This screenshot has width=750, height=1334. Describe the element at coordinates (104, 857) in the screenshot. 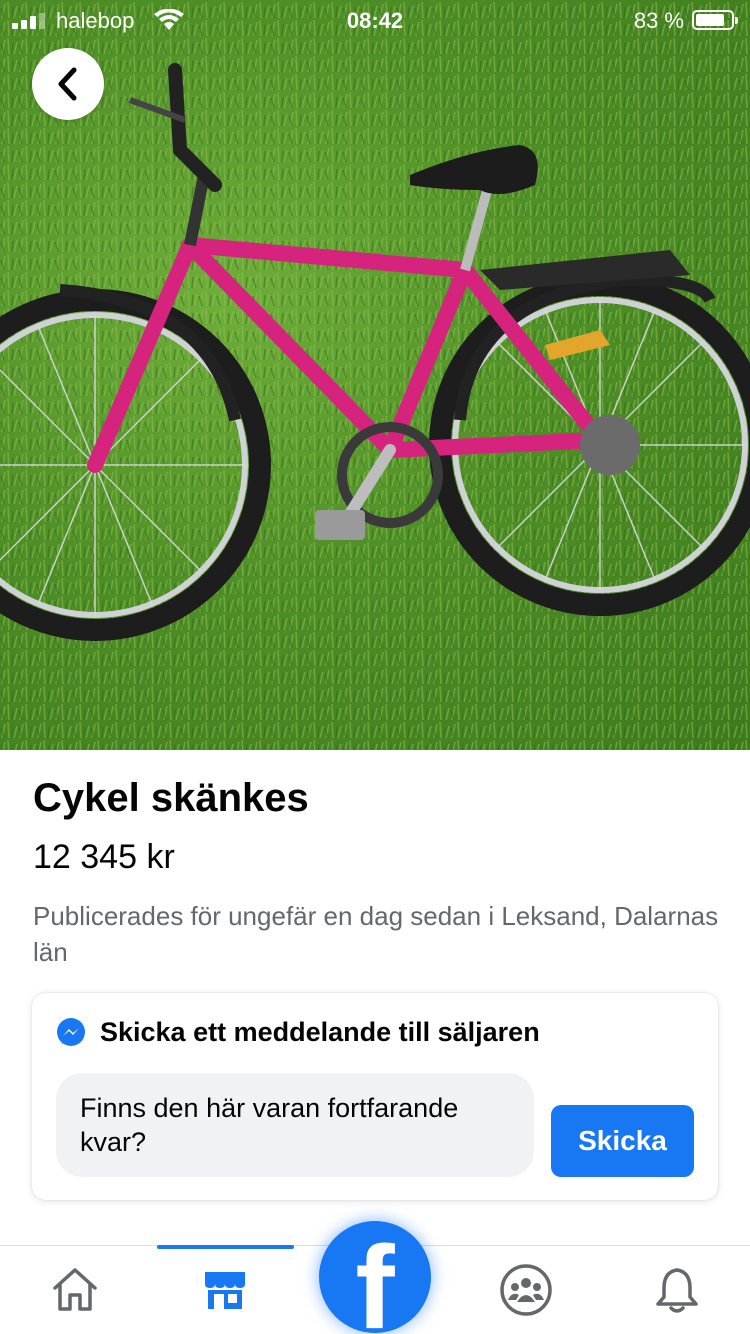

I see `listing-price: 12 345 kr` at that location.